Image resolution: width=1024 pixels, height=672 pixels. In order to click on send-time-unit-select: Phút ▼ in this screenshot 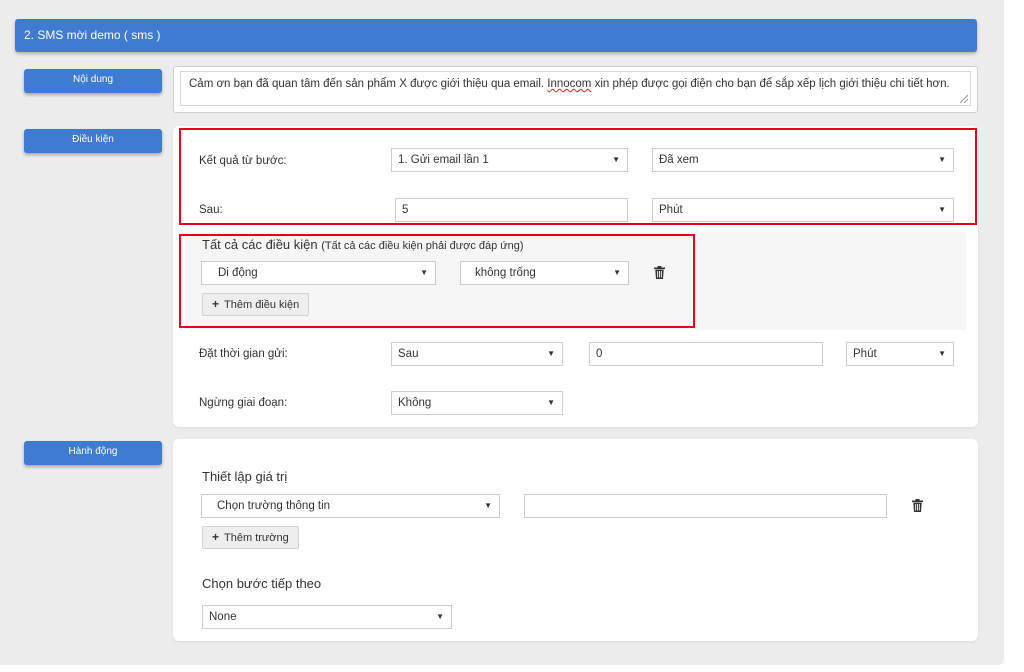, I will do `click(900, 354)`.